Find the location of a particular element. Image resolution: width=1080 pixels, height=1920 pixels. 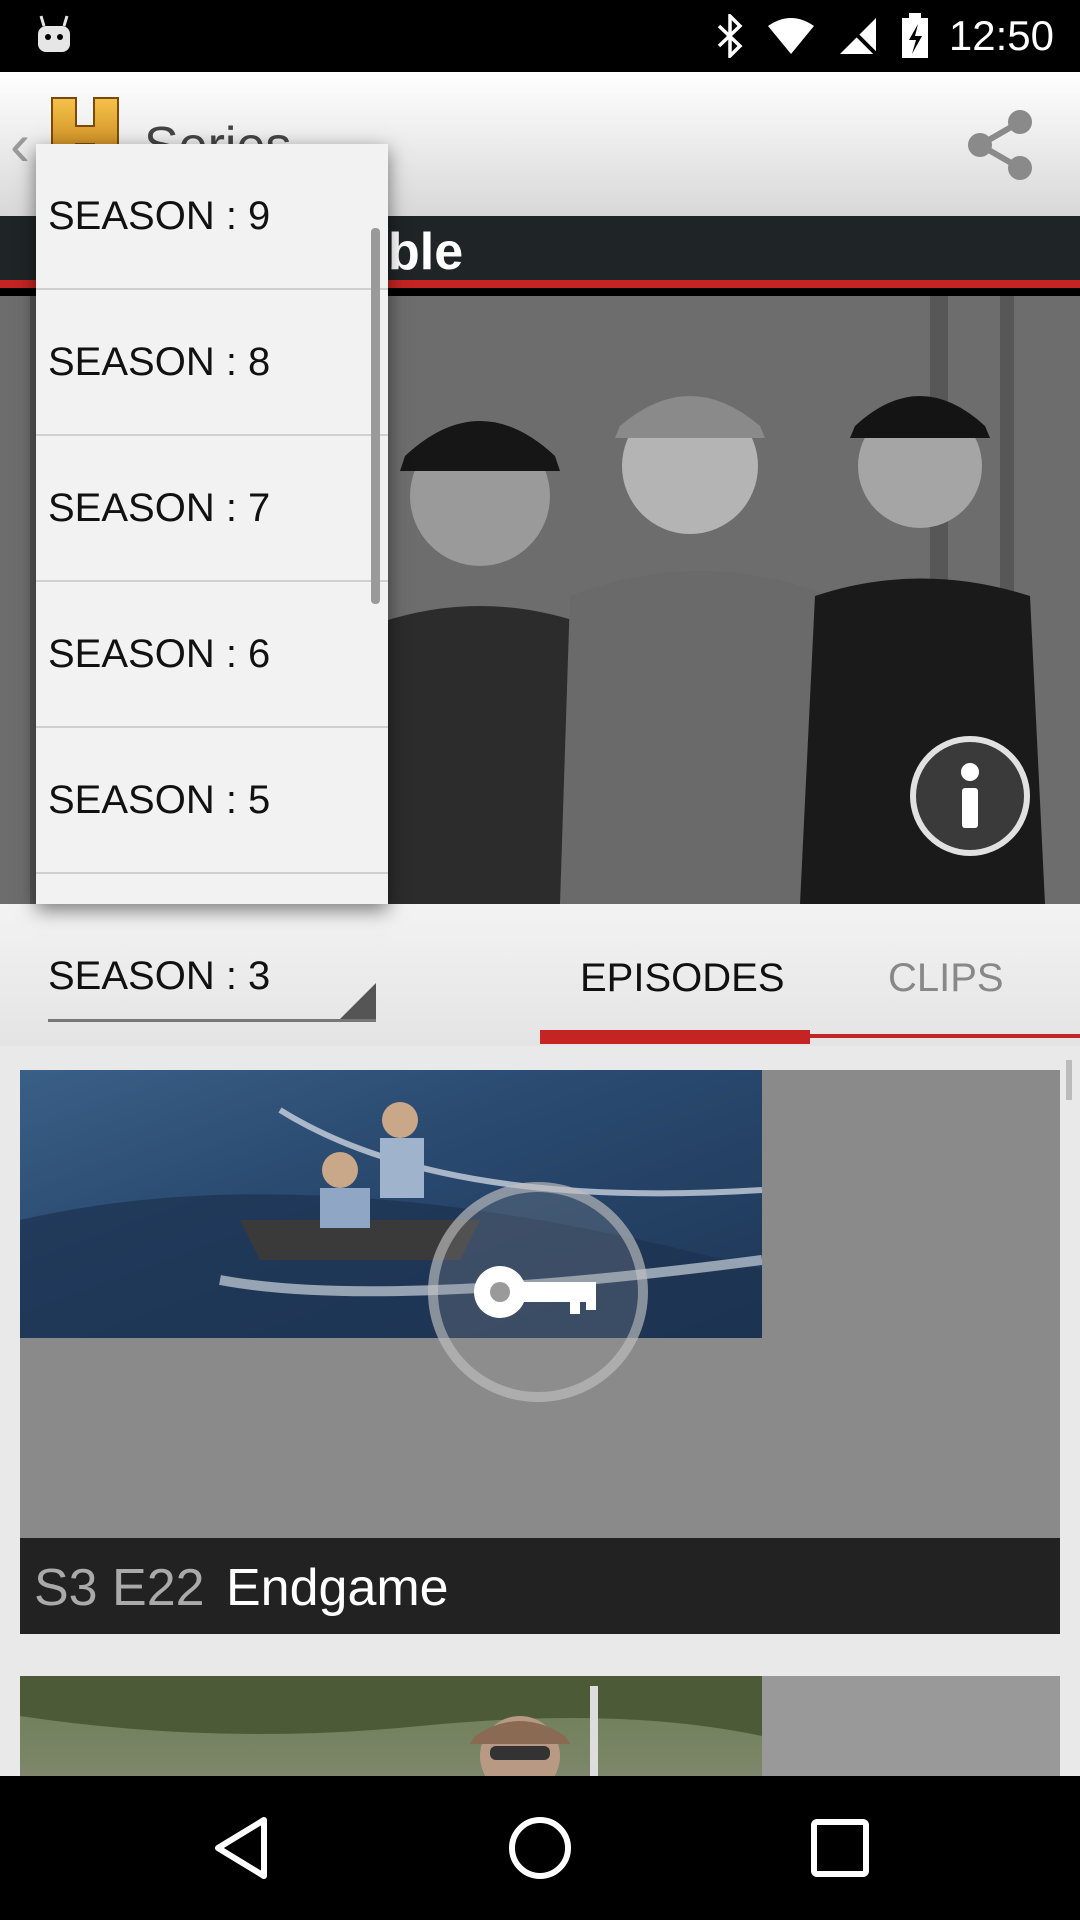

episode-title: Endgame is located at coordinates (337, 1588).